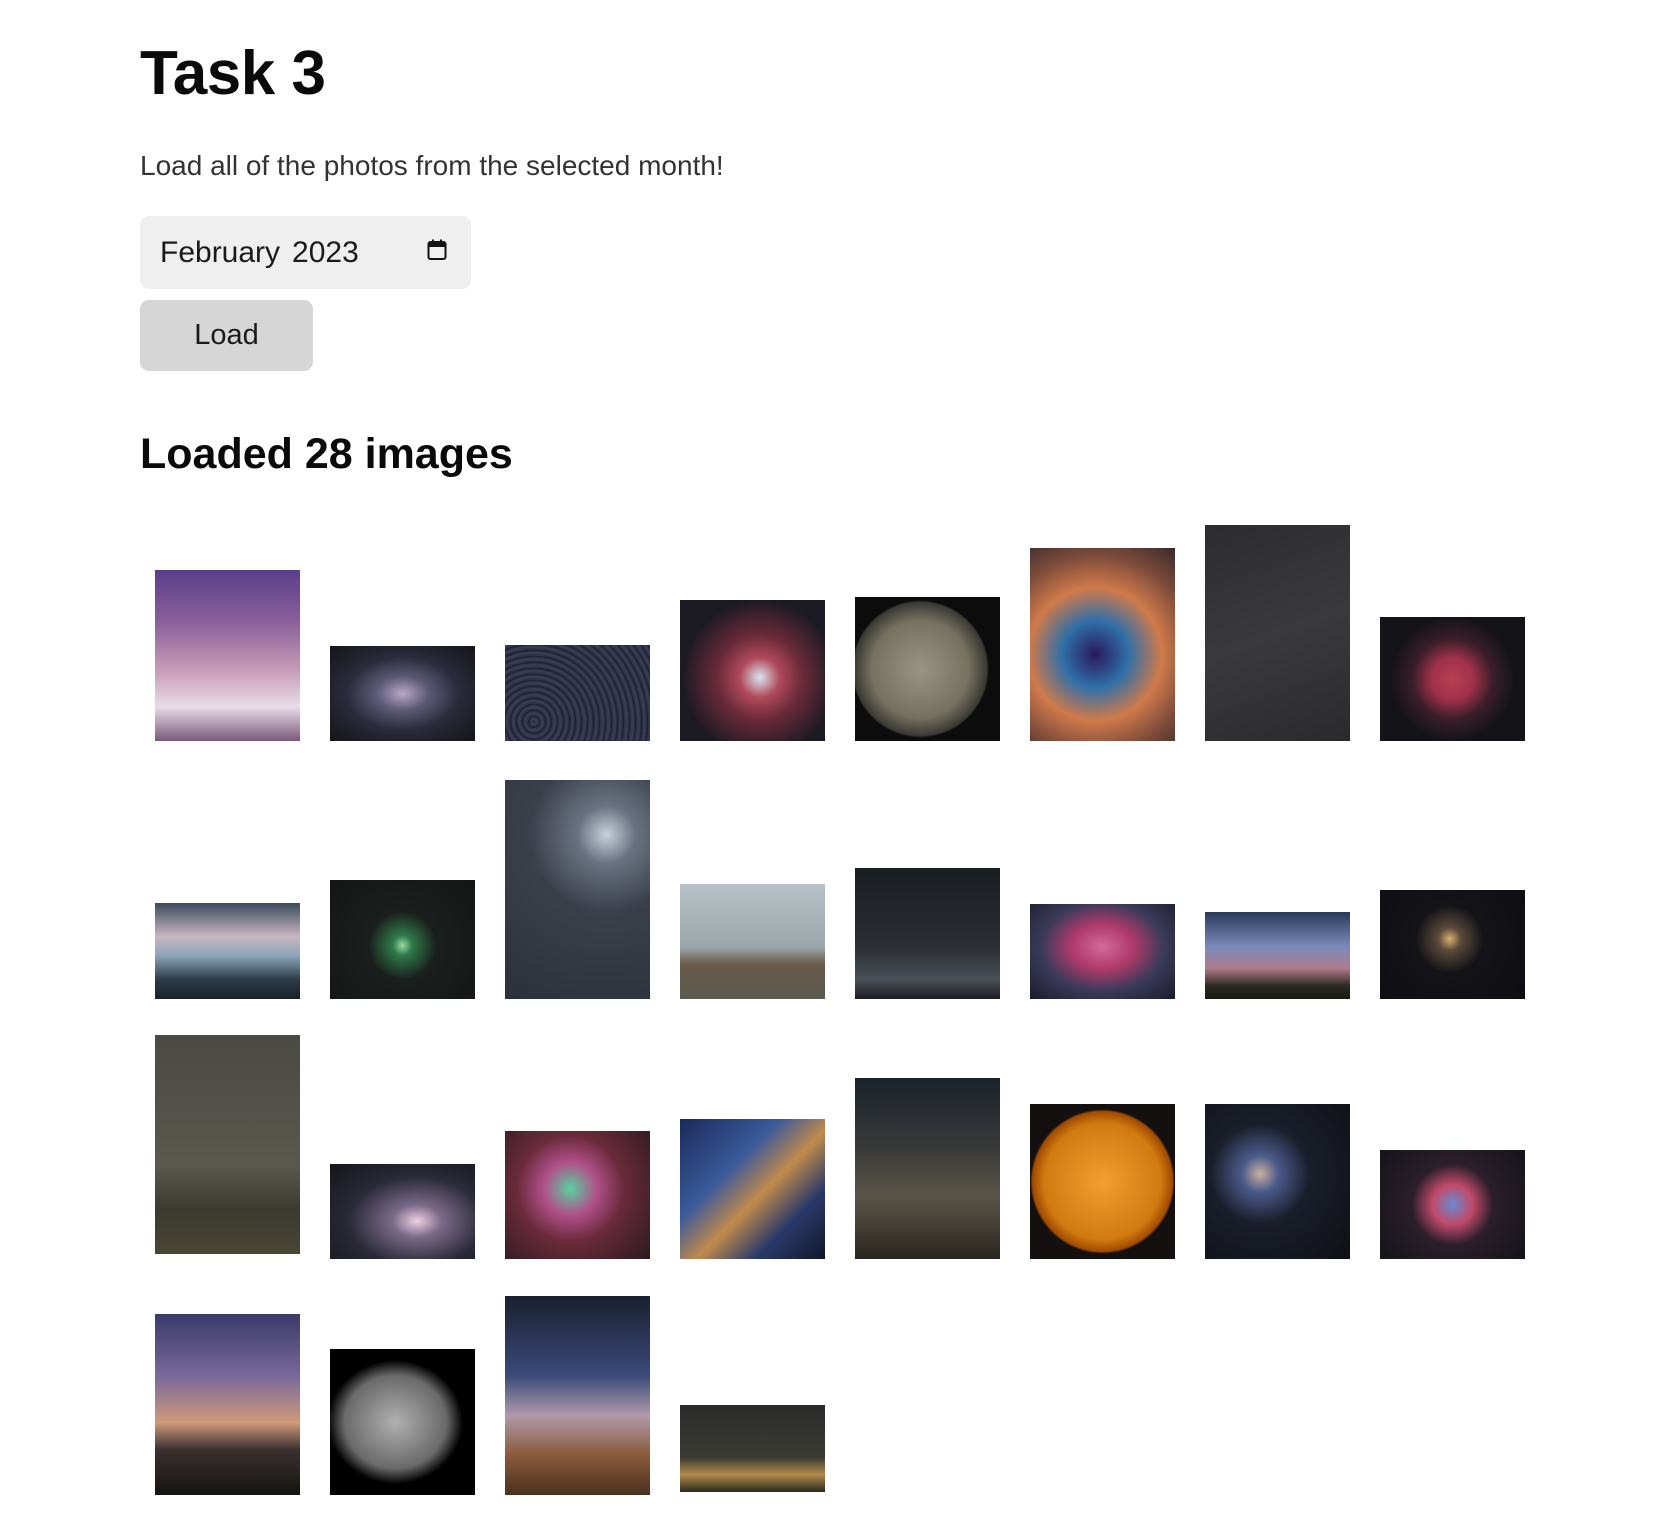 The width and height of the screenshot is (1664, 1520). I want to click on page-title: Task 3, so click(233, 73).